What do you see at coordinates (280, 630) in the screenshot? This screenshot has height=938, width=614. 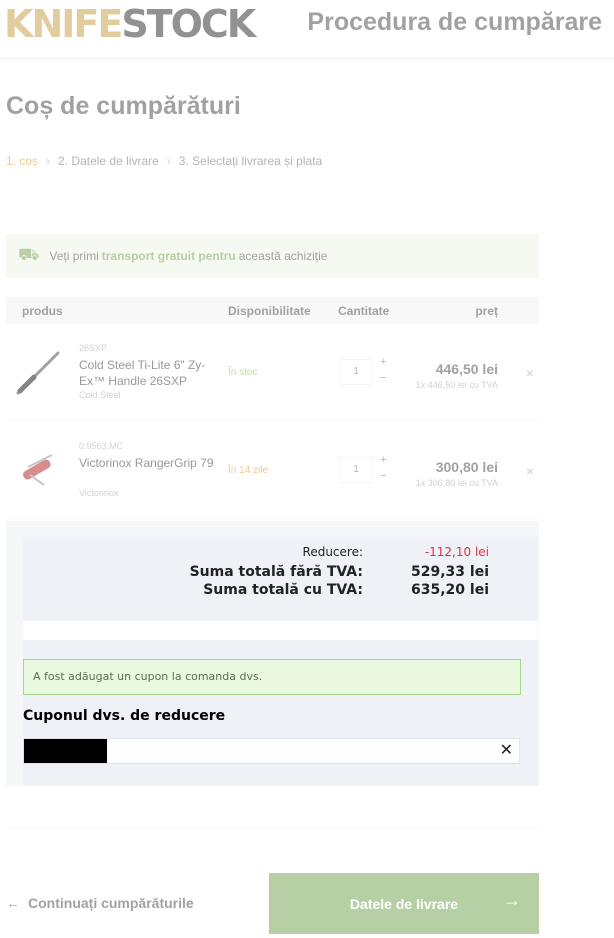 I see `panel-separator` at bounding box center [280, 630].